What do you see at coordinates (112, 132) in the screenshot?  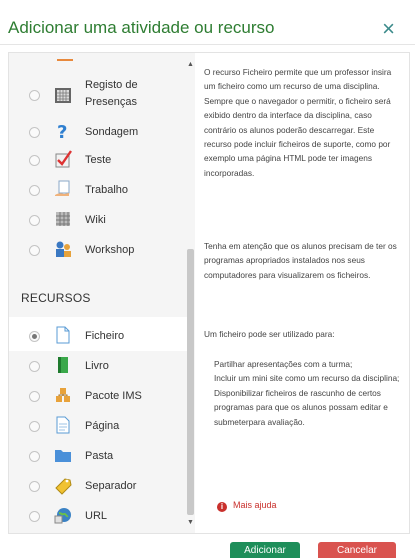 I see `option-label: Sondagem` at bounding box center [112, 132].